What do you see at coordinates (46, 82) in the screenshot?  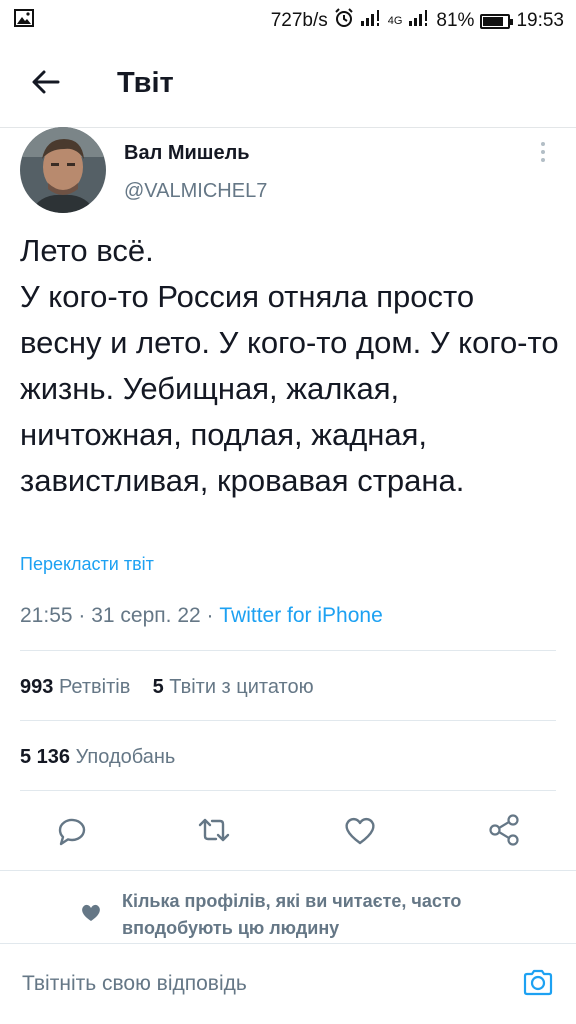 I see `back-arrow-icon` at bounding box center [46, 82].